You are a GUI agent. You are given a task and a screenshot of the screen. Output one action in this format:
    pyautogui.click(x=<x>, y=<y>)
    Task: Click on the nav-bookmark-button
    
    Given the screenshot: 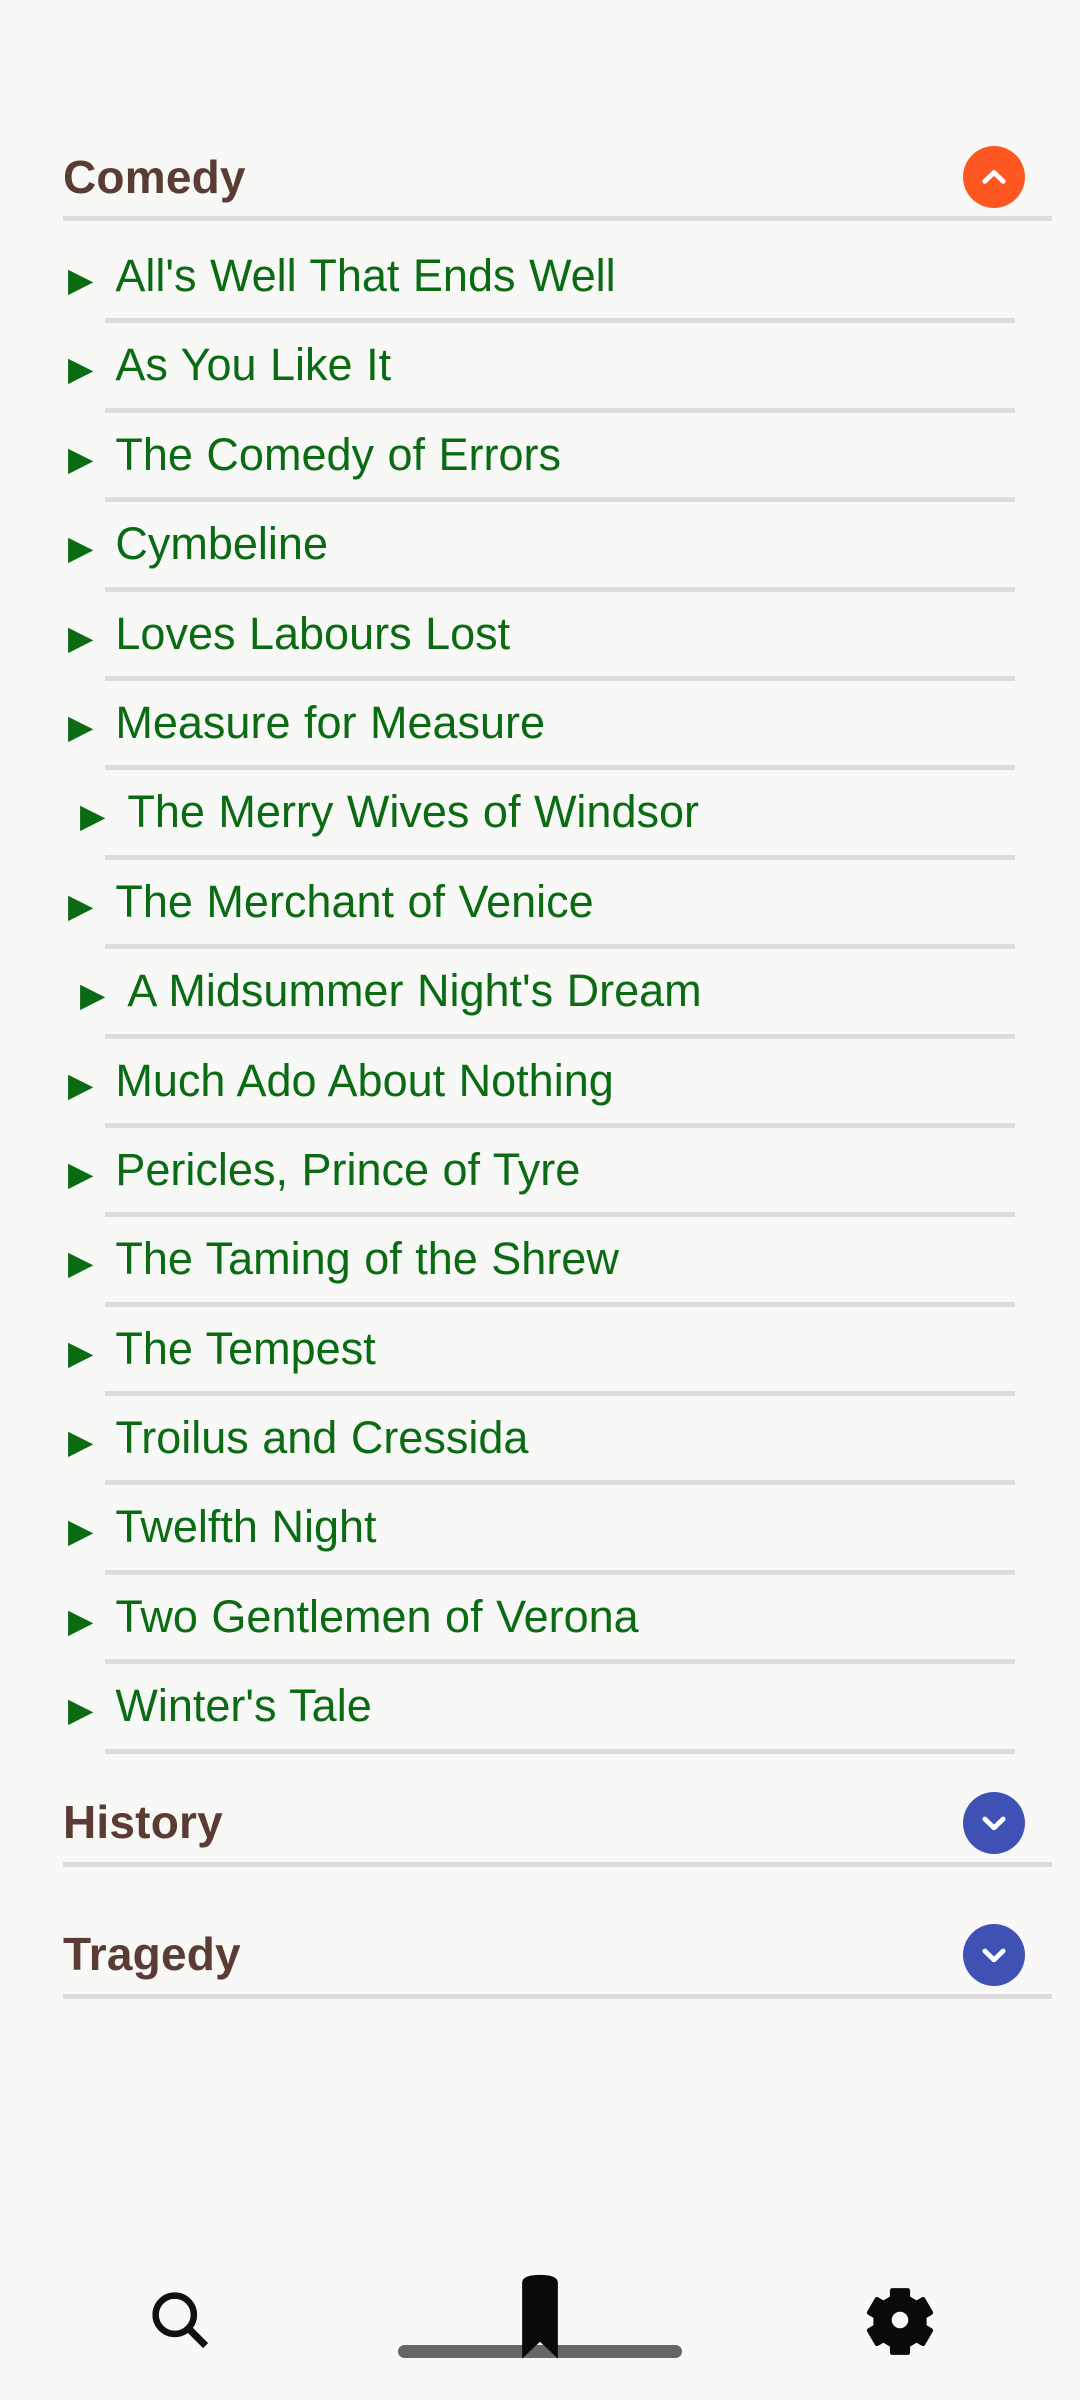 What is the action you would take?
    pyautogui.click(x=540, y=2320)
    